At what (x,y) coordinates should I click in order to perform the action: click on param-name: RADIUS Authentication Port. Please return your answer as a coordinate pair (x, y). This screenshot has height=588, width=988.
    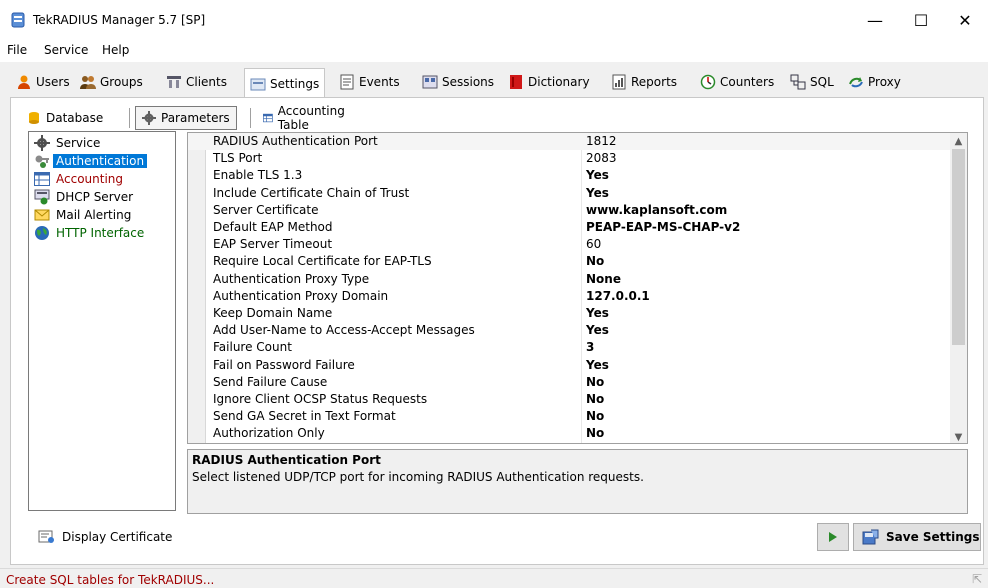
    Looking at the image, I should click on (295, 141).